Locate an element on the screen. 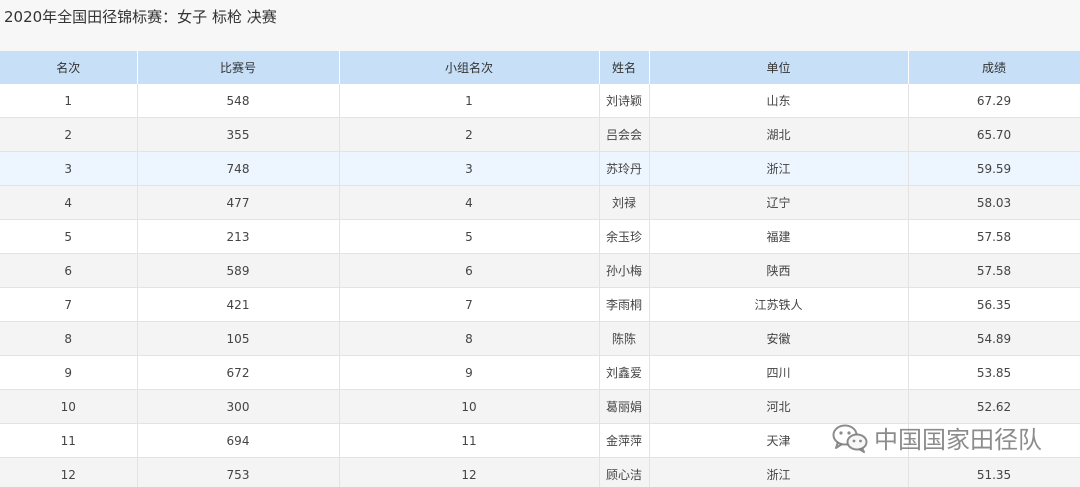 This screenshot has height=487, width=1080. cell-group-rank: 3 is located at coordinates (469, 168).